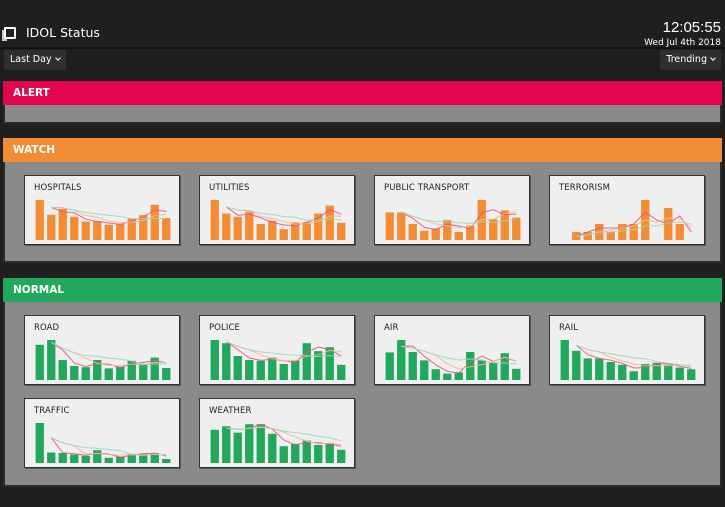 The image size is (725, 507). What do you see at coordinates (224, 328) in the screenshot?
I see `card-title: POLICE` at bounding box center [224, 328].